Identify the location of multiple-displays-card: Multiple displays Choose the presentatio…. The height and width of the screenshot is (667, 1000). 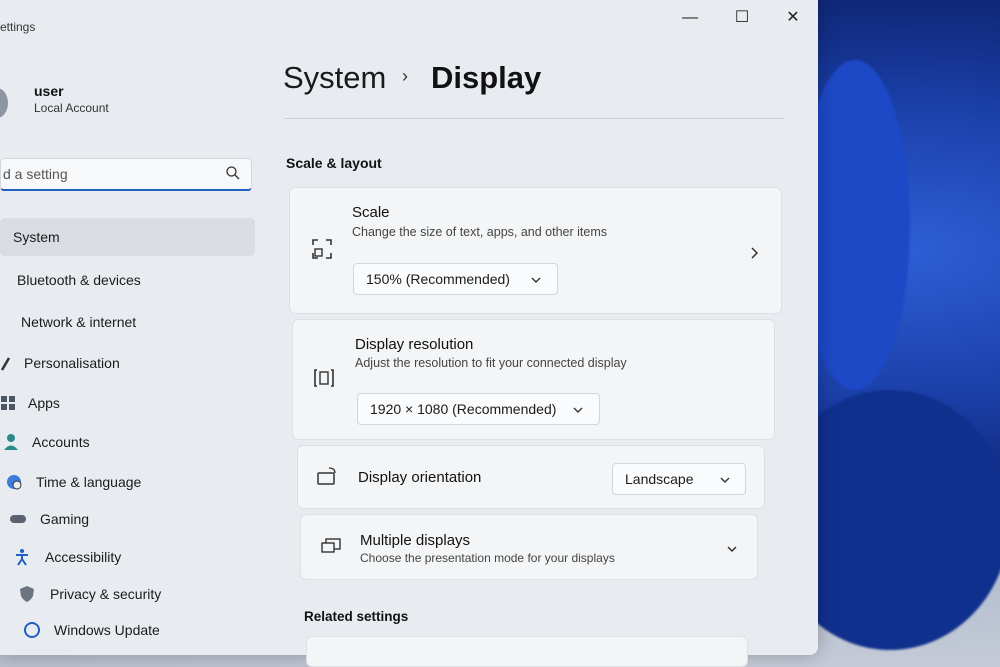
(529, 547).